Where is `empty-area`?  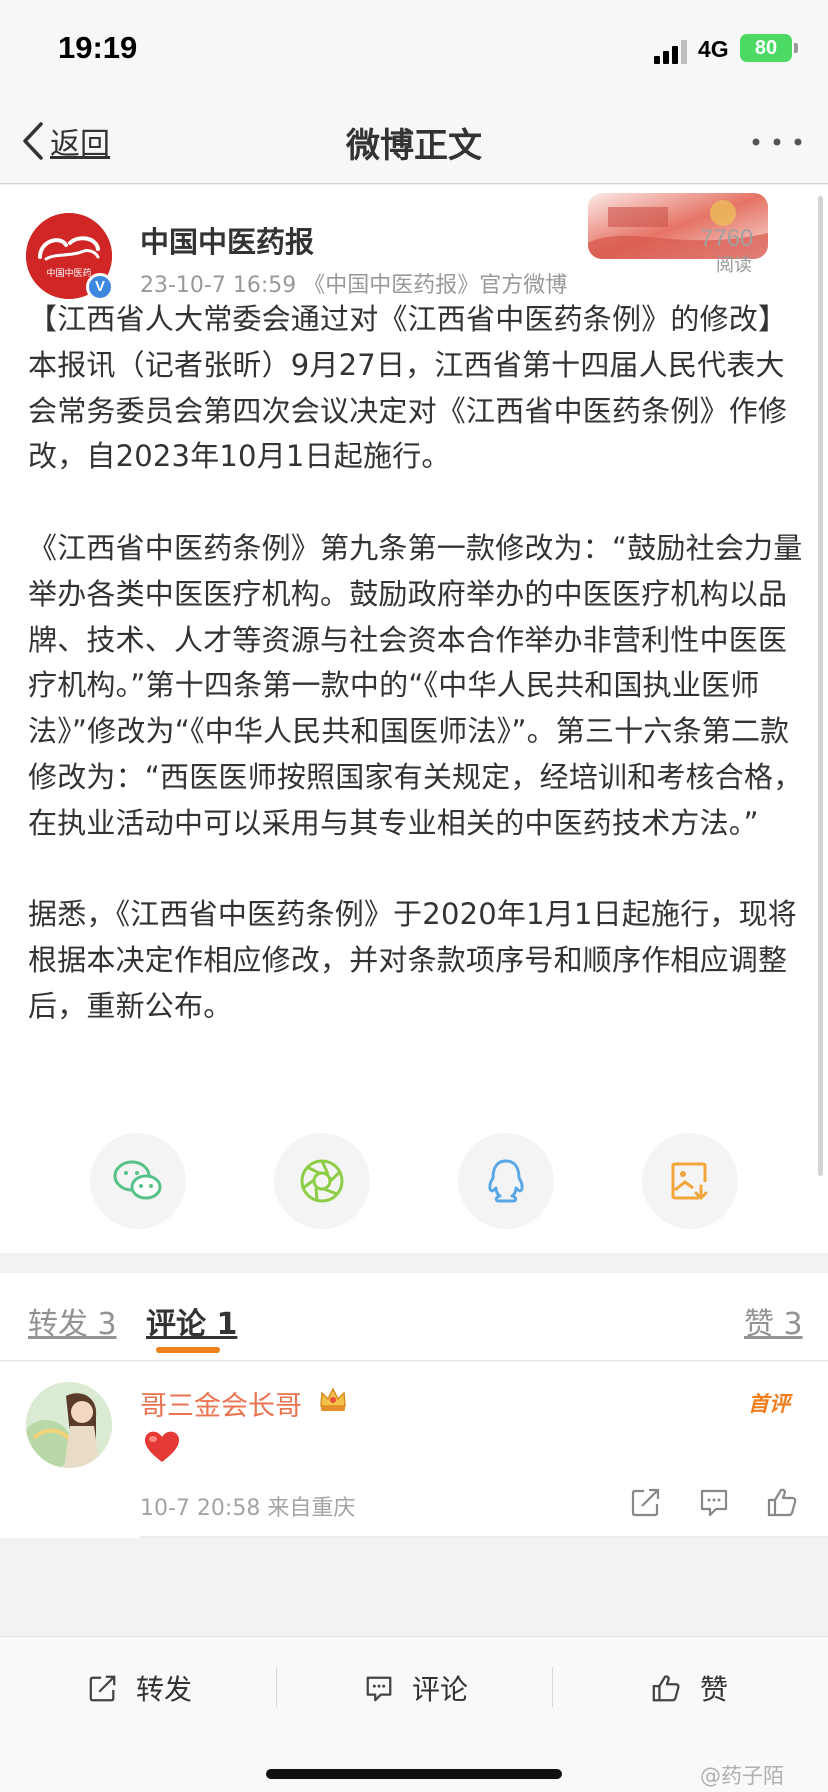 empty-area is located at coordinates (414, 1587).